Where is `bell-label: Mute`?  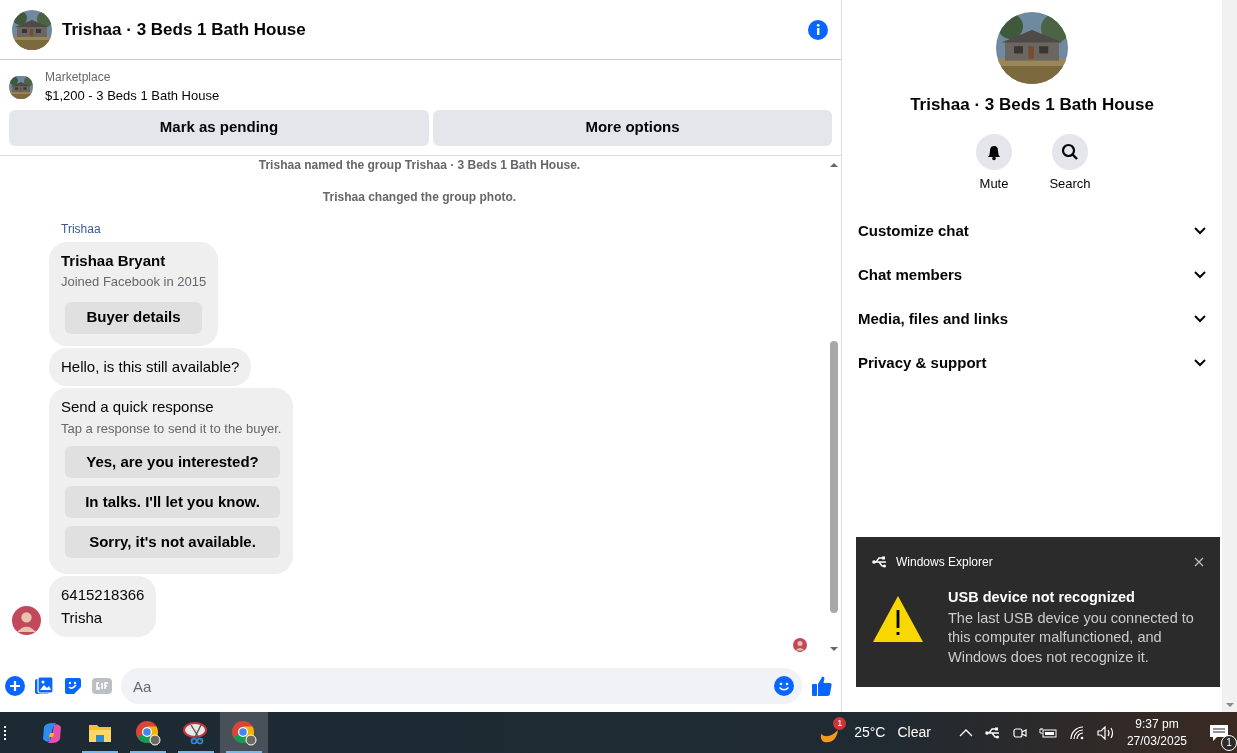
bell-label: Mute is located at coordinates (994, 183).